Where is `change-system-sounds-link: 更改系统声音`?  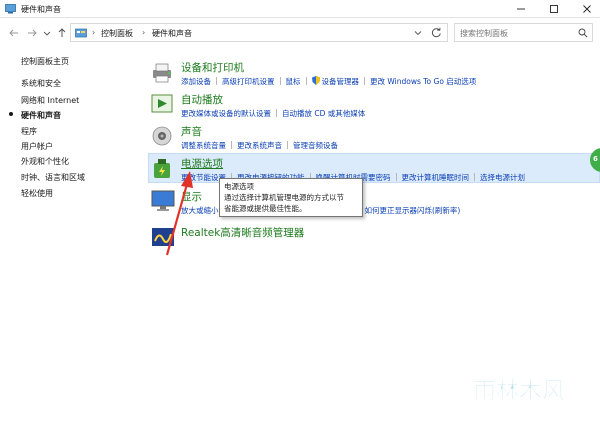
change-system-sounds-link: 更改系统声音 is located at coordinates (259, 145).